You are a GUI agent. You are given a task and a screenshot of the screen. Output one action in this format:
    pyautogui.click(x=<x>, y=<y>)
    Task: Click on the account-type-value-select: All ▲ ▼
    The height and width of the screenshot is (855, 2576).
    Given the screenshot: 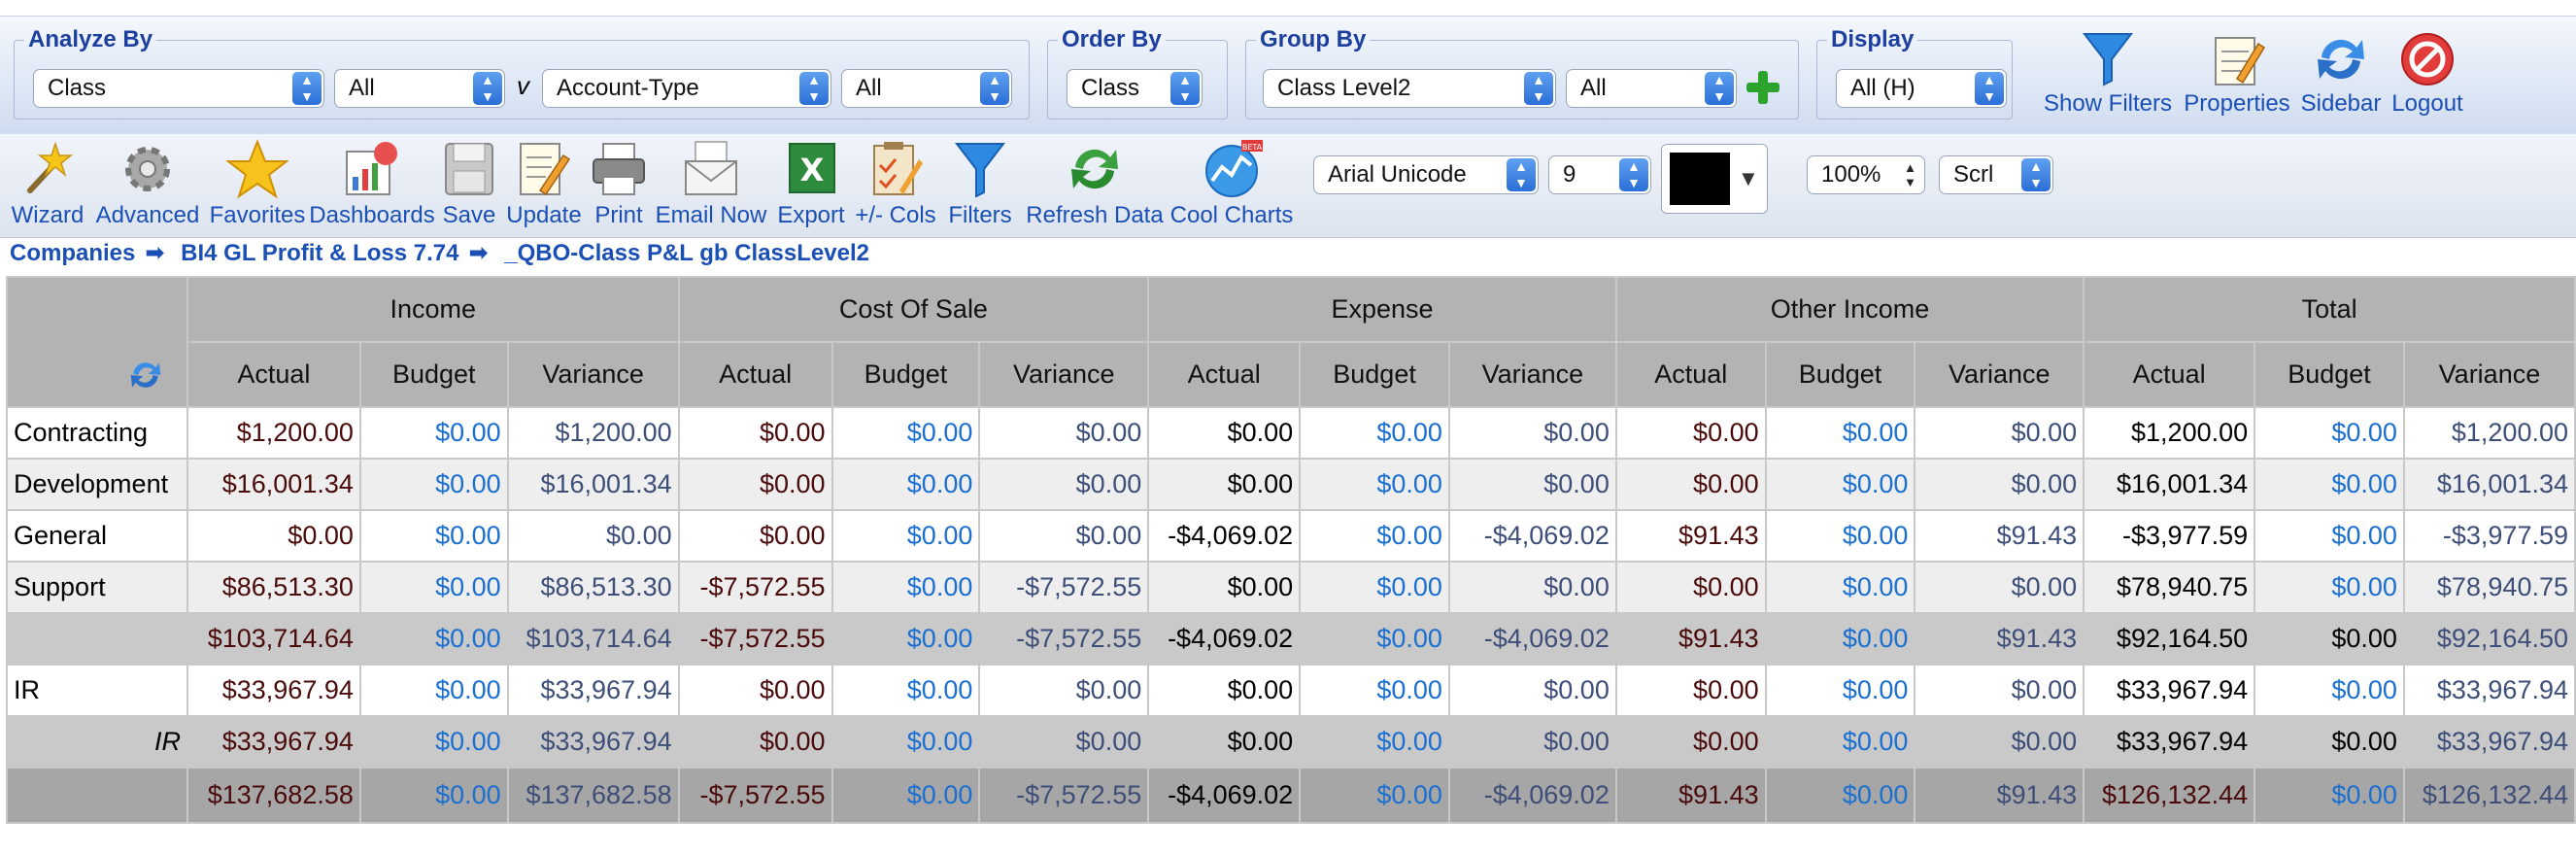 What is the action you would take?
    pyautogui.click(x=926, y=88)
    